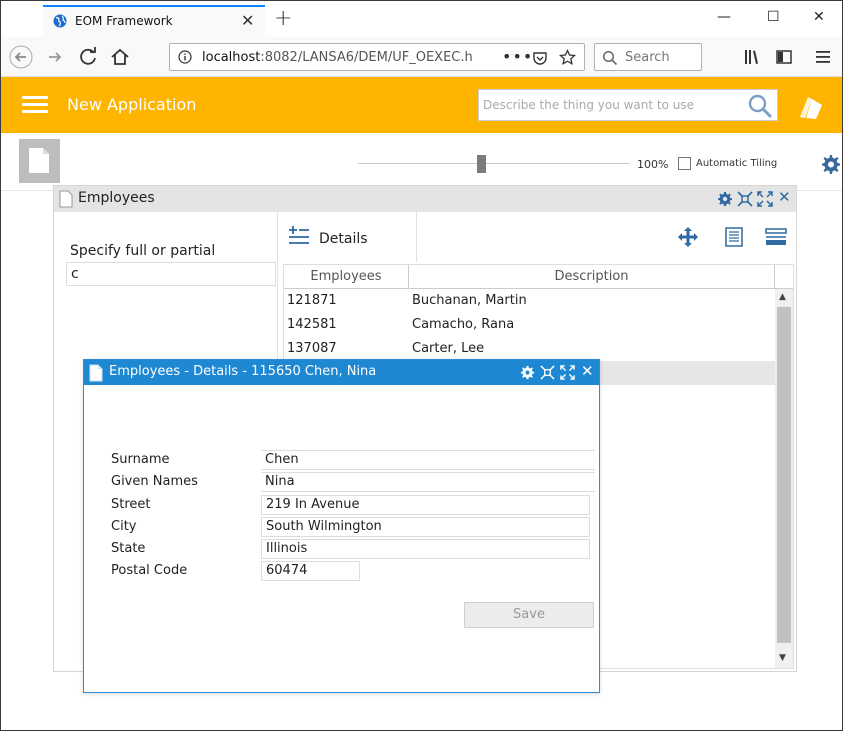 This screenshot has height=731, width=843. What do you see at coordinates (154, 481) in the screenshot?
I see `given-names-label: Given Names` at bounding box center [154, 481].